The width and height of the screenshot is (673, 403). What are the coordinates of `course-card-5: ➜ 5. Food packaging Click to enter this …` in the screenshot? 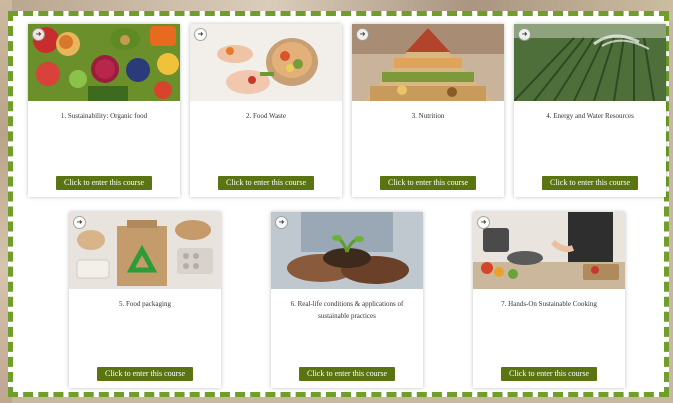 It's located at (145, 300).